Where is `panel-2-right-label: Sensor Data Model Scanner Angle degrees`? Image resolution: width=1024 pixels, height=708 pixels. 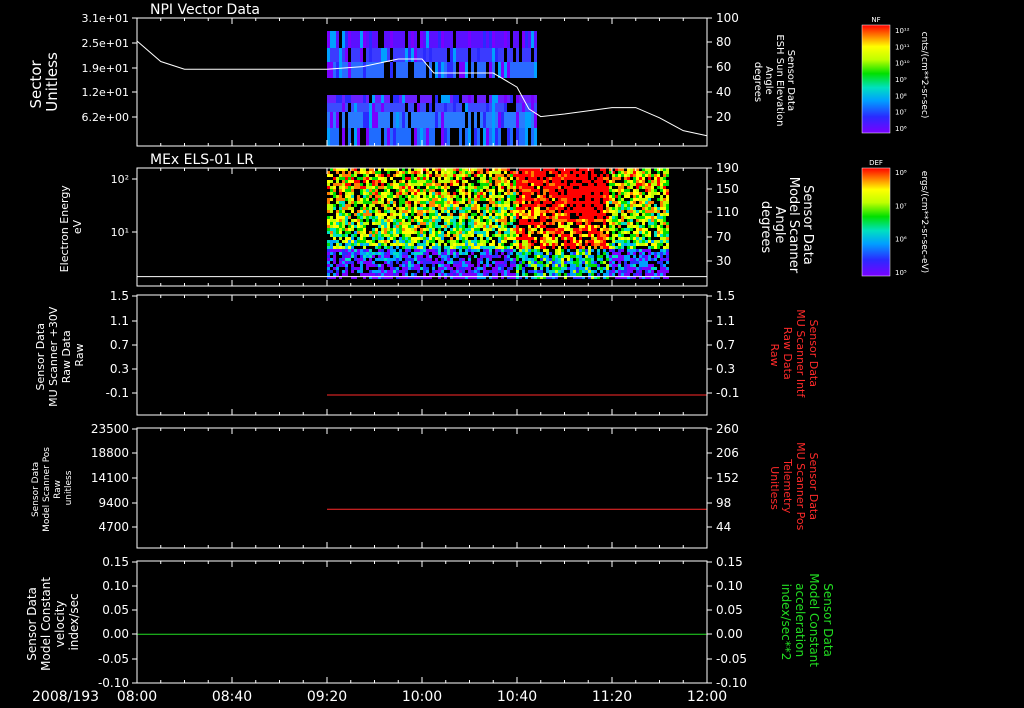
panel-2-right-label: Sensor Data Model Scanner Angle degrees is located at coordinates (786, 227).